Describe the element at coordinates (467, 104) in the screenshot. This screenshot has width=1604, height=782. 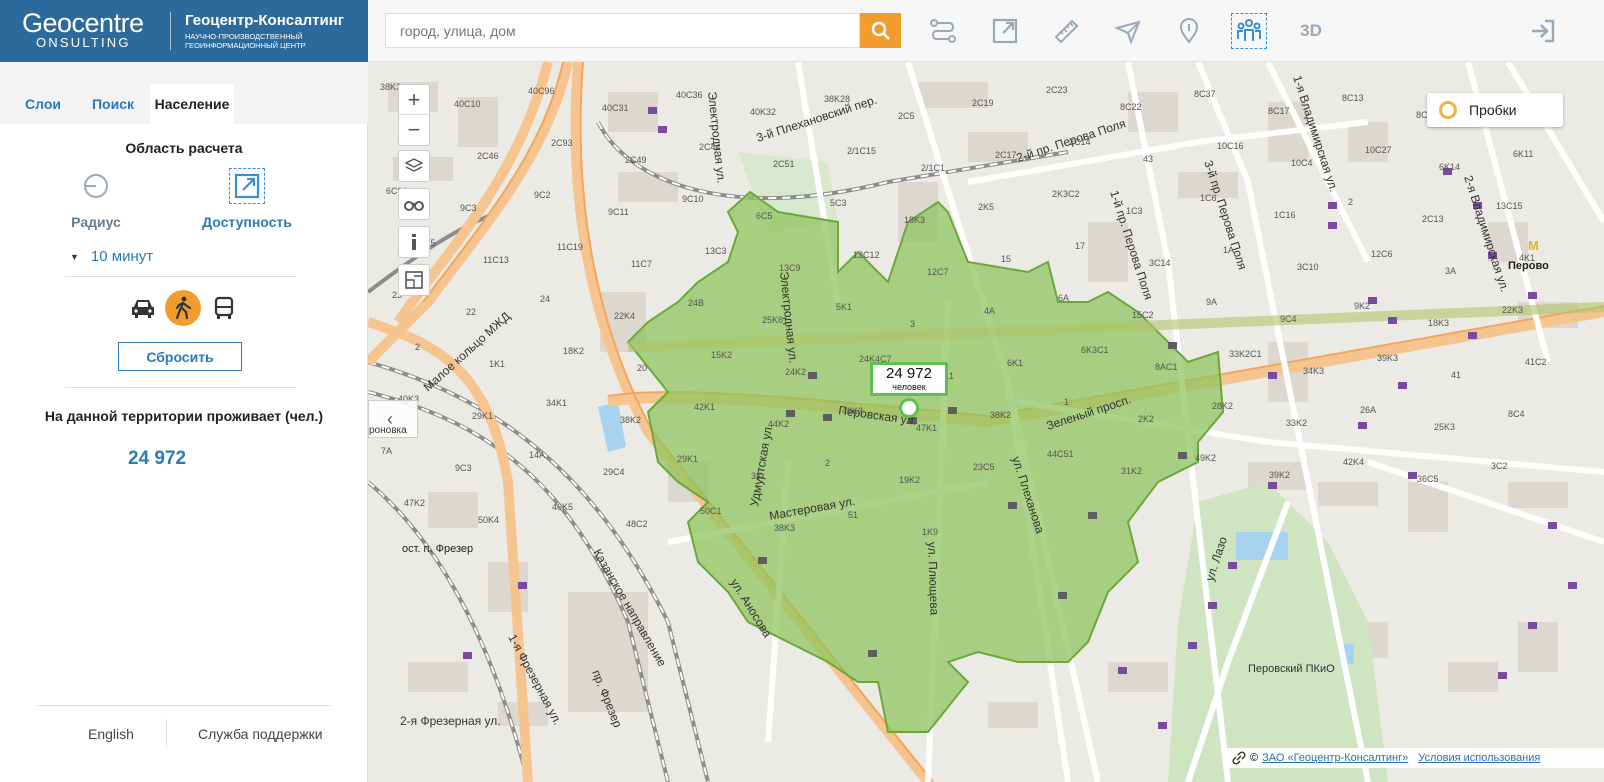
I see `building-number-label: 40C10` at that location.